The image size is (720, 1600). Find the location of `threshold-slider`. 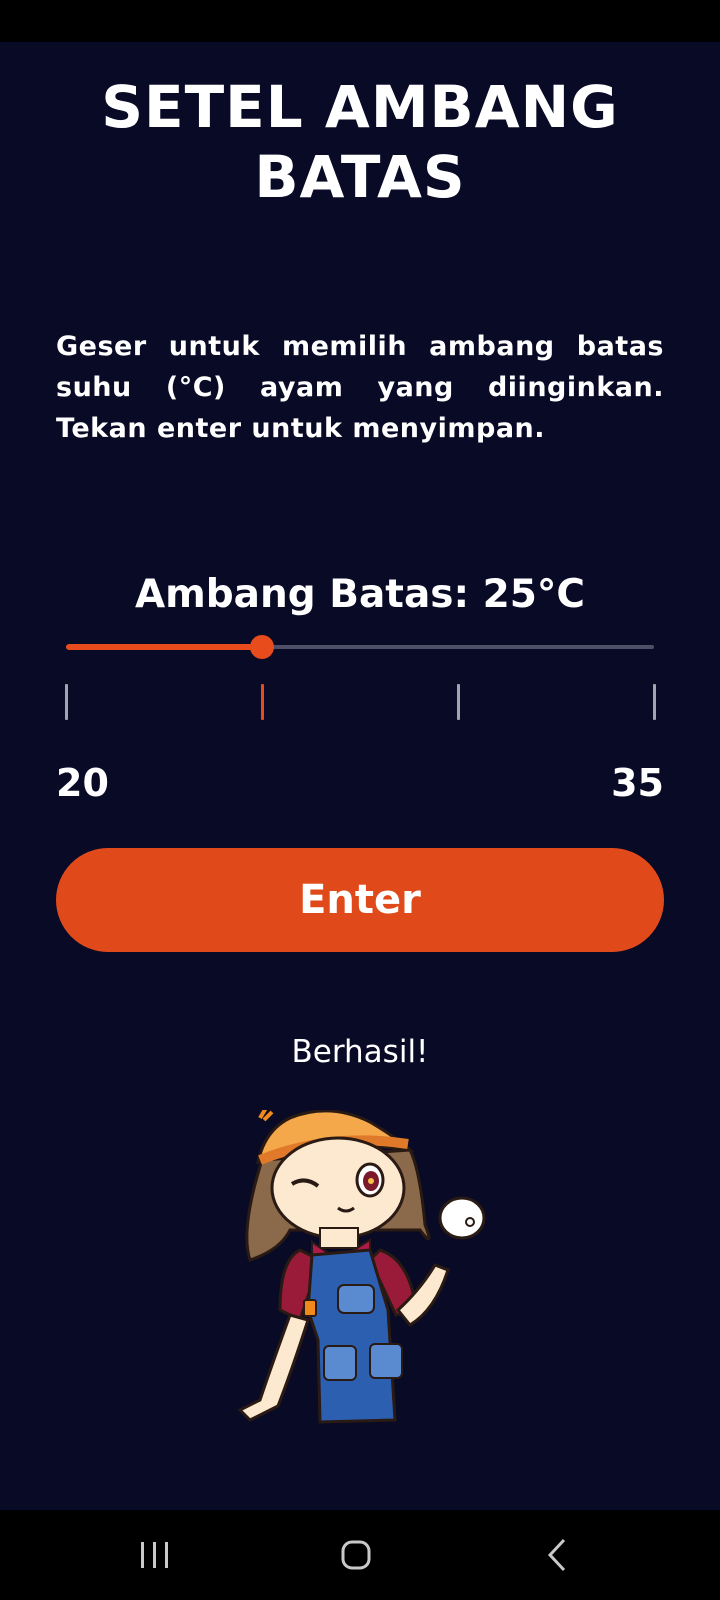

threshold-slider is located at coordinates (360, 647).